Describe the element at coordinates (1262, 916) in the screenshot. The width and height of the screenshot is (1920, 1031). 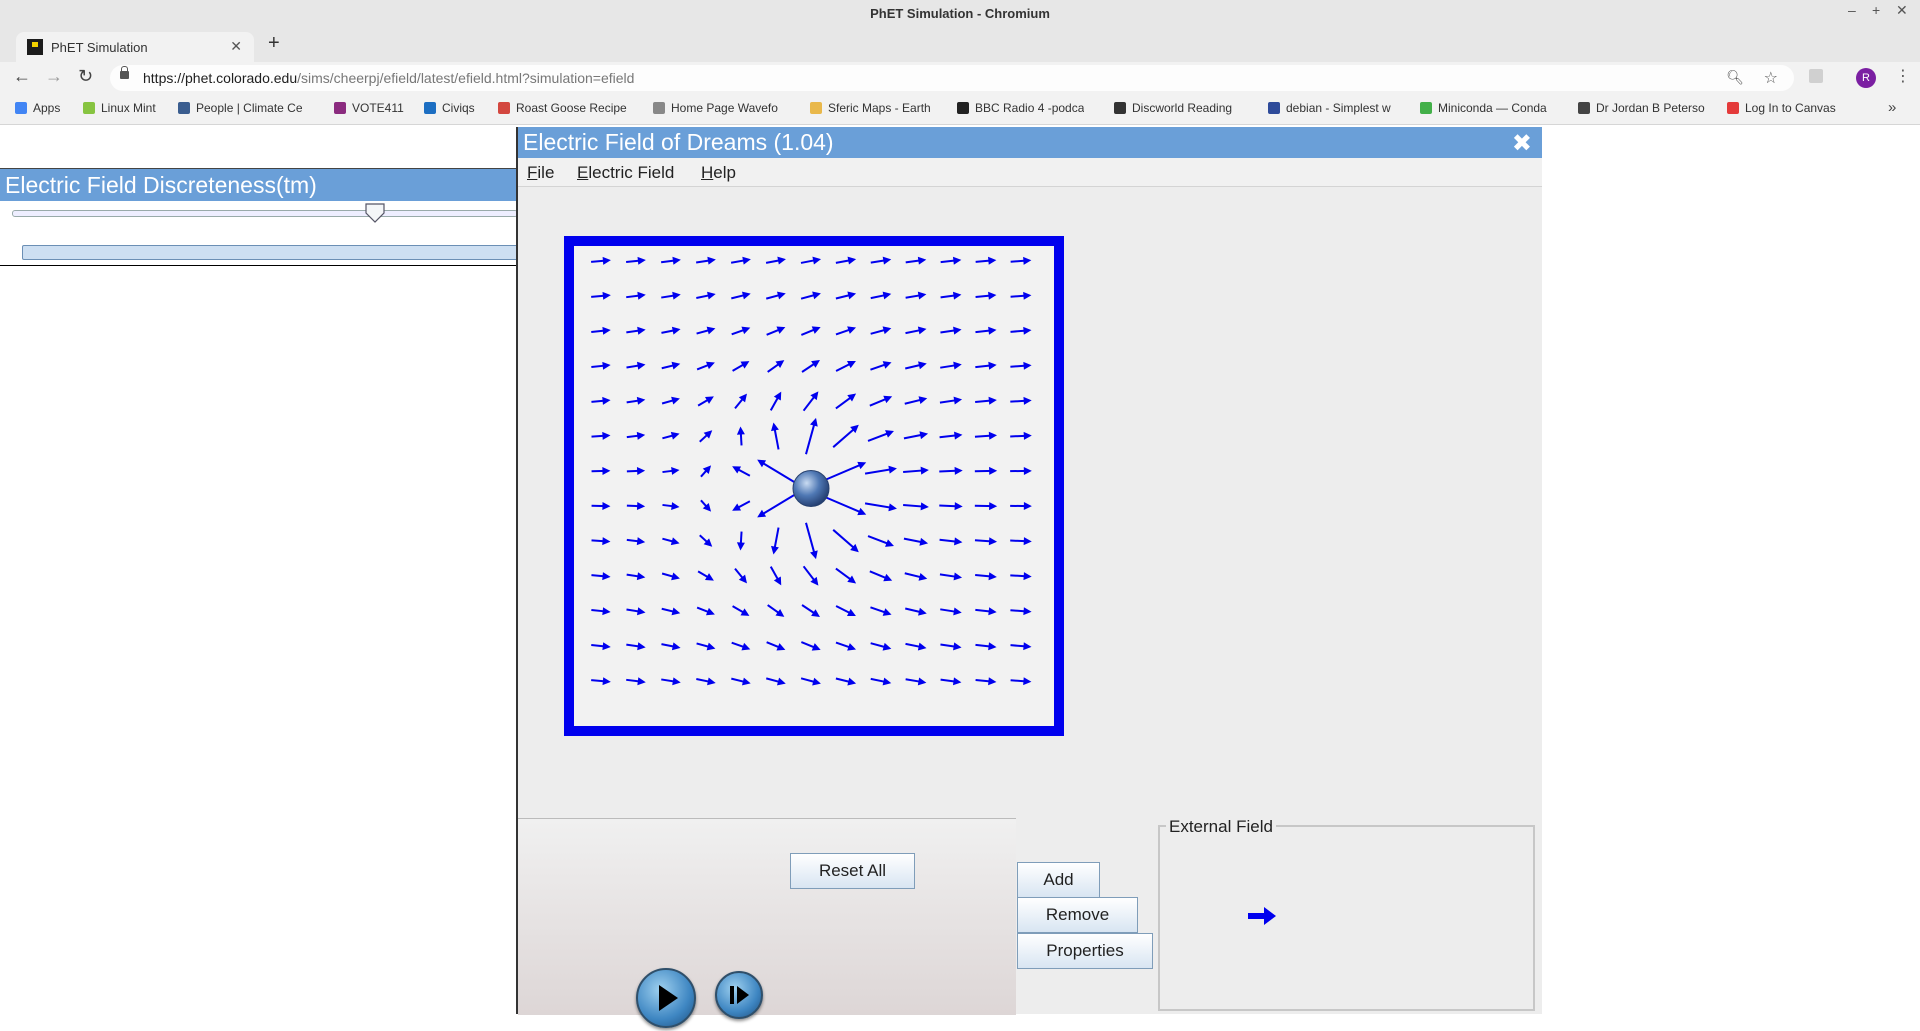
I see `external-field-arrow-icon` at that location.